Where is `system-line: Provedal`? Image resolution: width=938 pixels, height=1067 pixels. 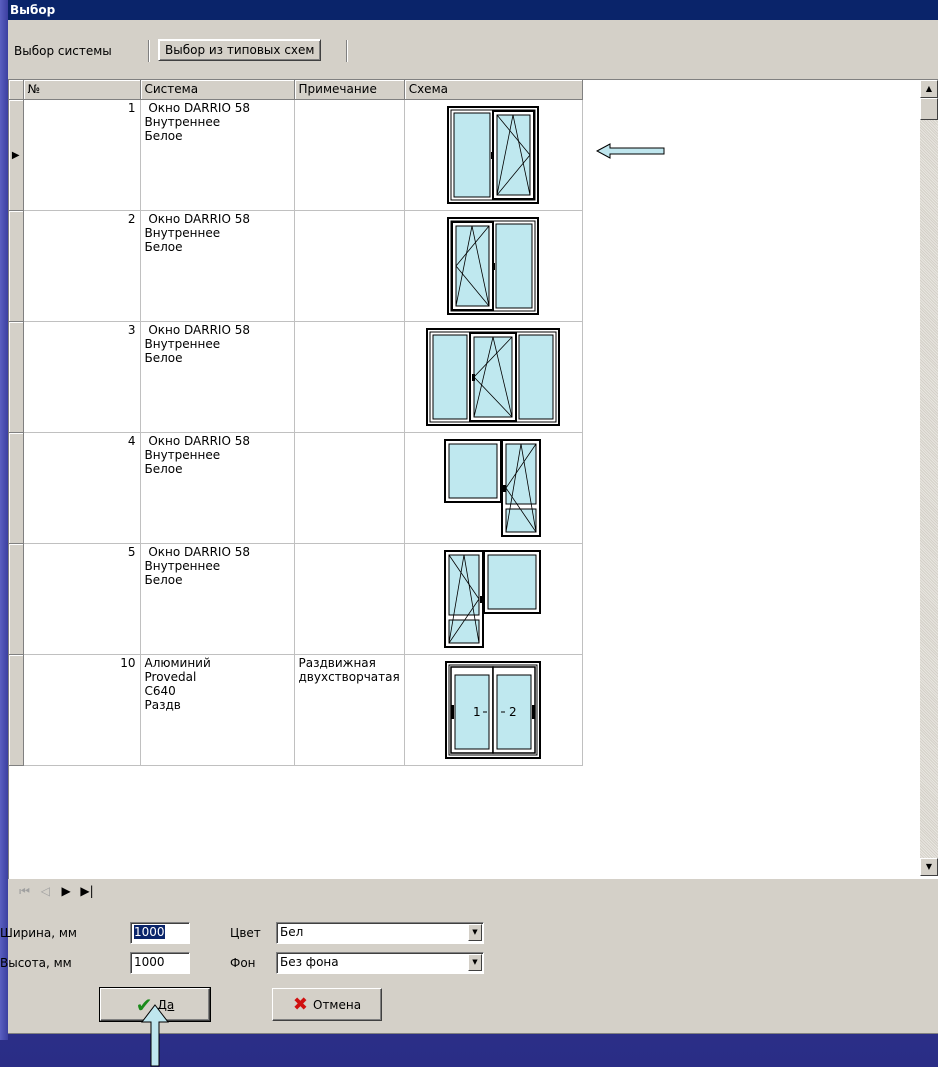 system-line: Provedal is located at coordinates (170, 676).